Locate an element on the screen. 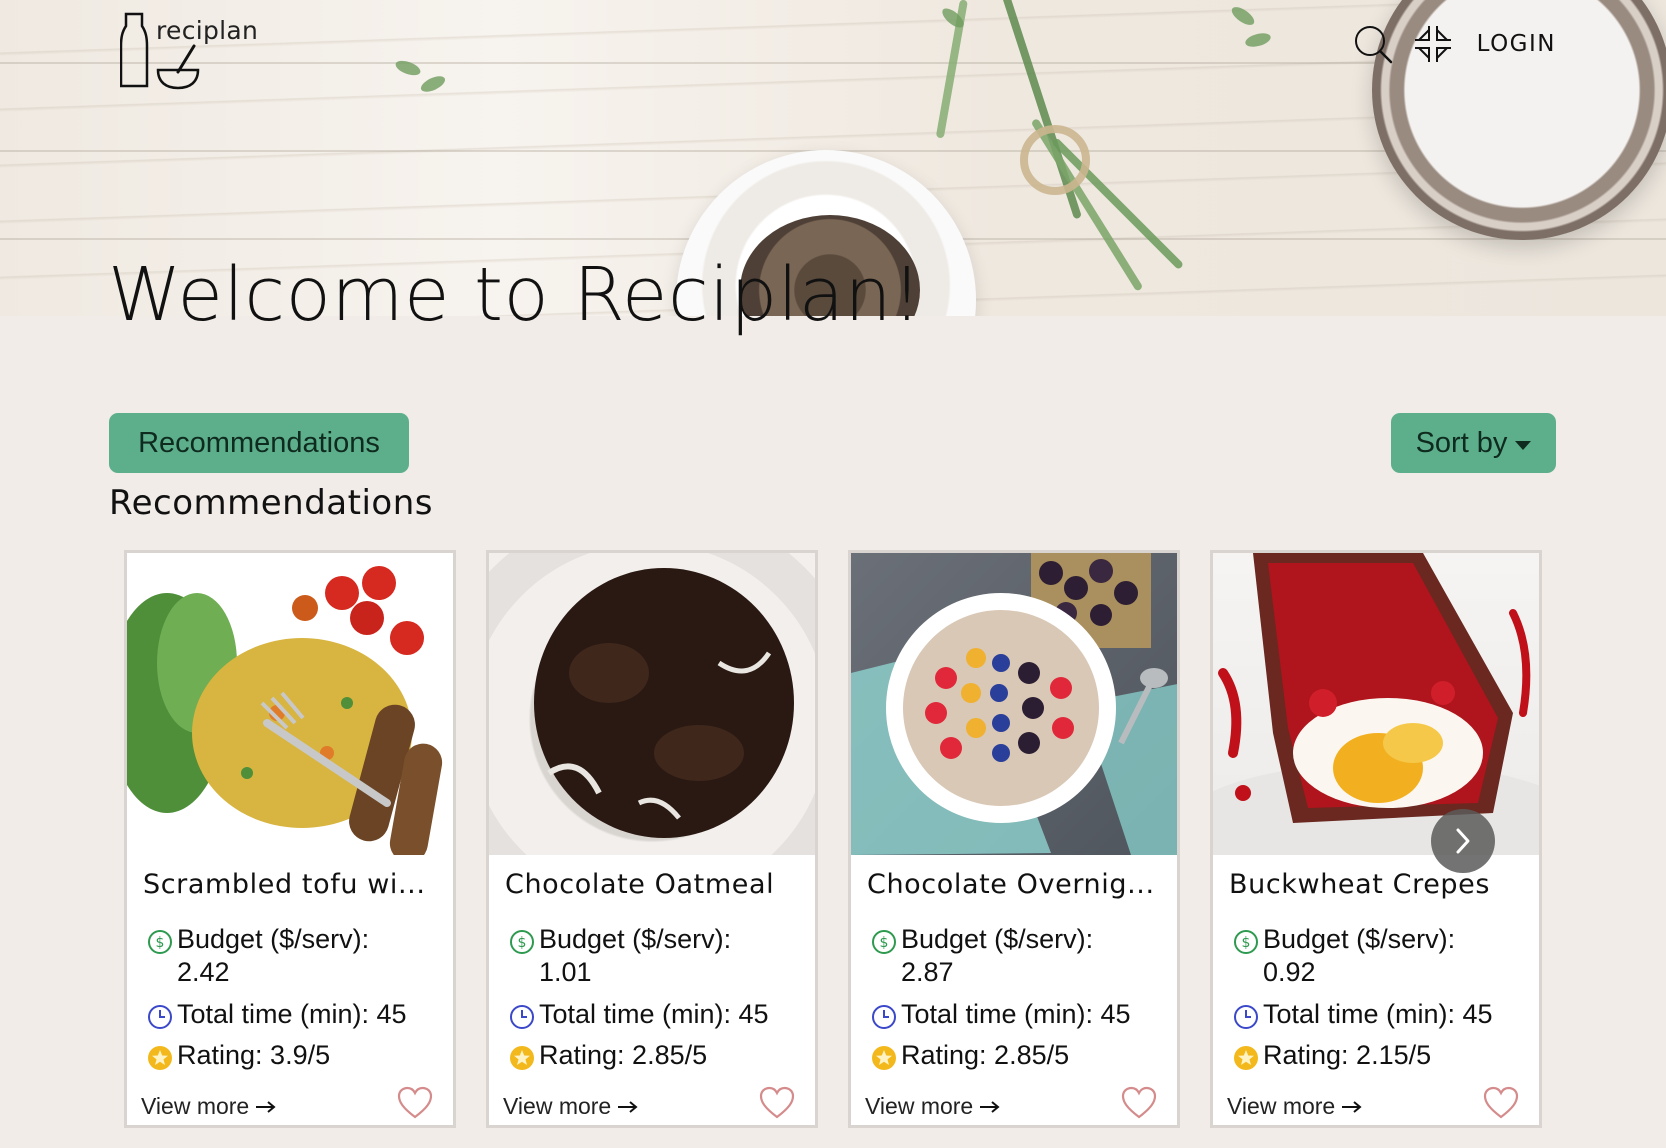 This screenshot has height=1148, width=1666. carousel-next-button is located at coordinates (1463, 841).